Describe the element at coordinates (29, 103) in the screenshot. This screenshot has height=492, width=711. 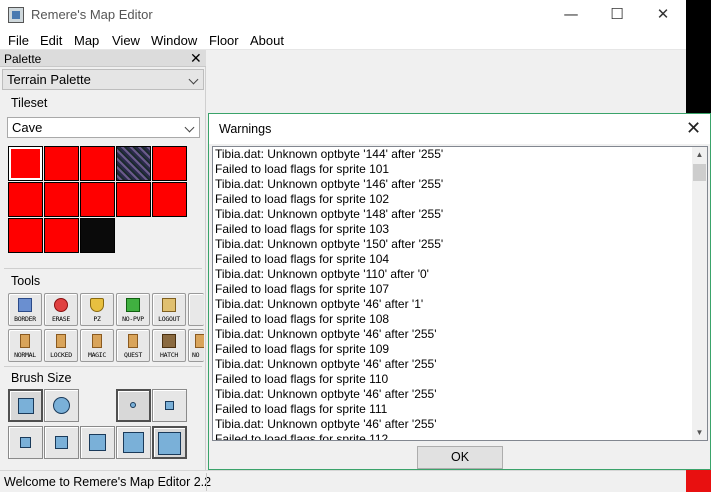
I see `tileset-label: Tileset` at that location.